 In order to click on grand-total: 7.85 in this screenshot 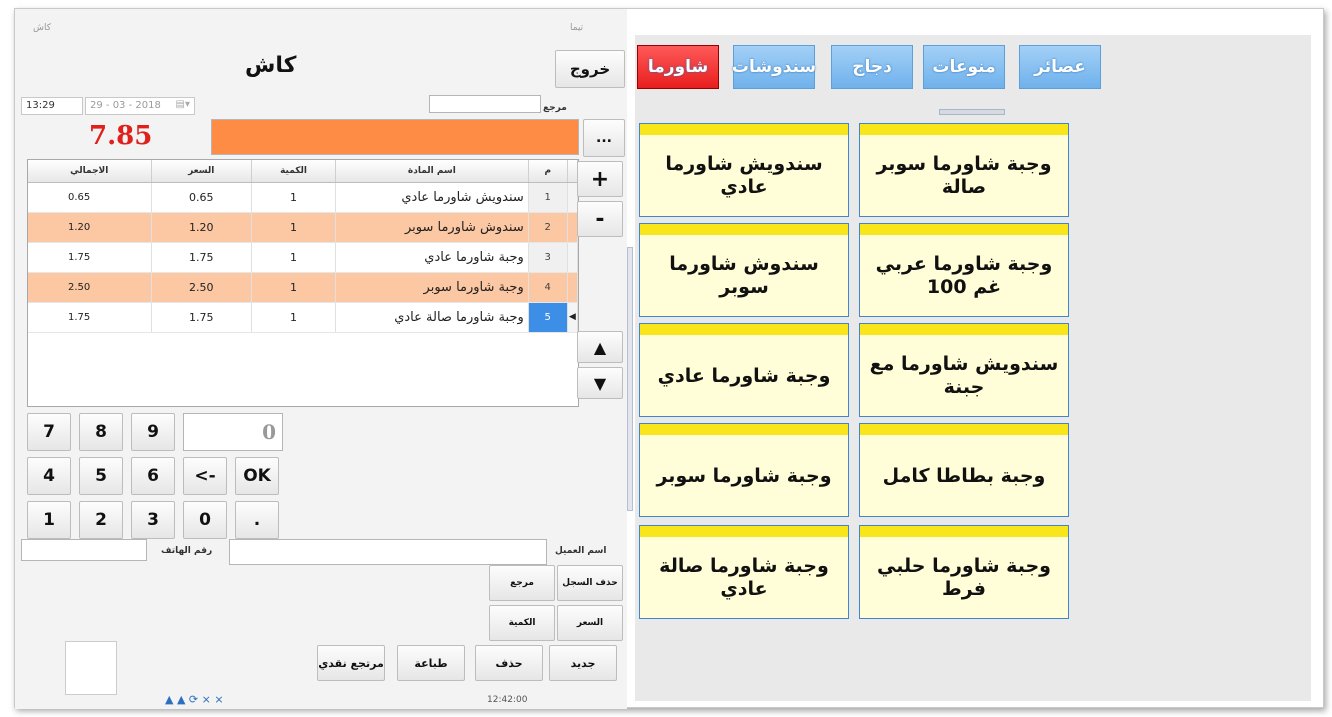, I will do `click(121, 136)`.